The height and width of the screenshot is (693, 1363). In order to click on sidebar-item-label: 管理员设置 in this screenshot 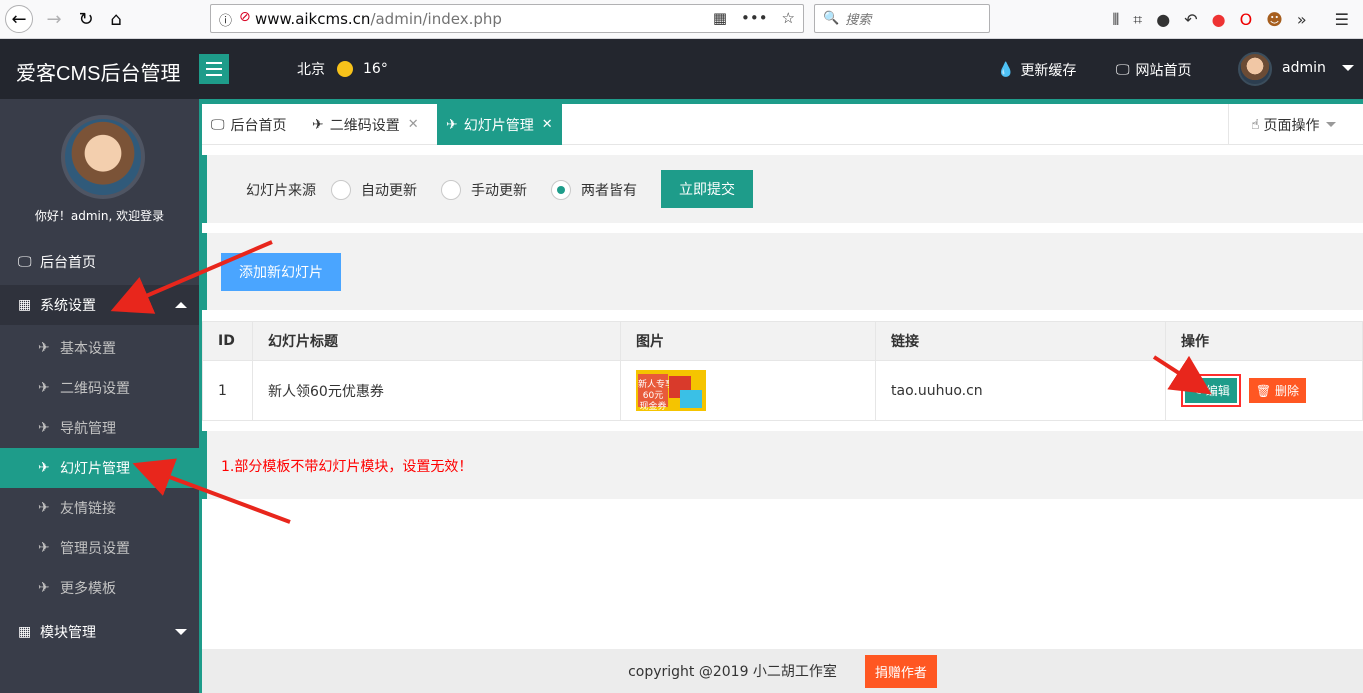, I will do `click(95, 549)`.